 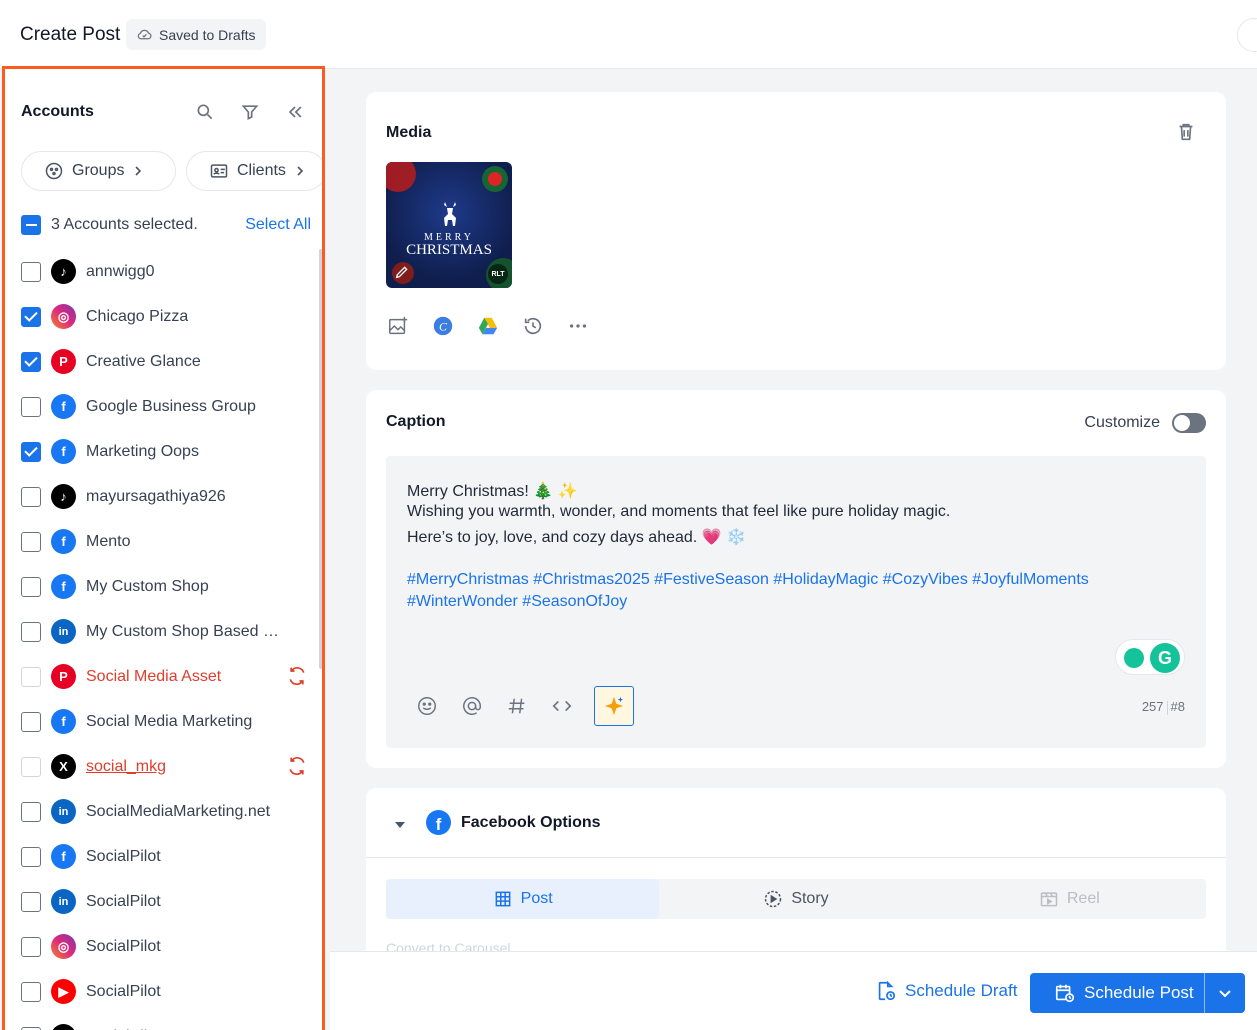 I want to click on account-row: ♪SocialPilot, so click(x=166, y=1022).